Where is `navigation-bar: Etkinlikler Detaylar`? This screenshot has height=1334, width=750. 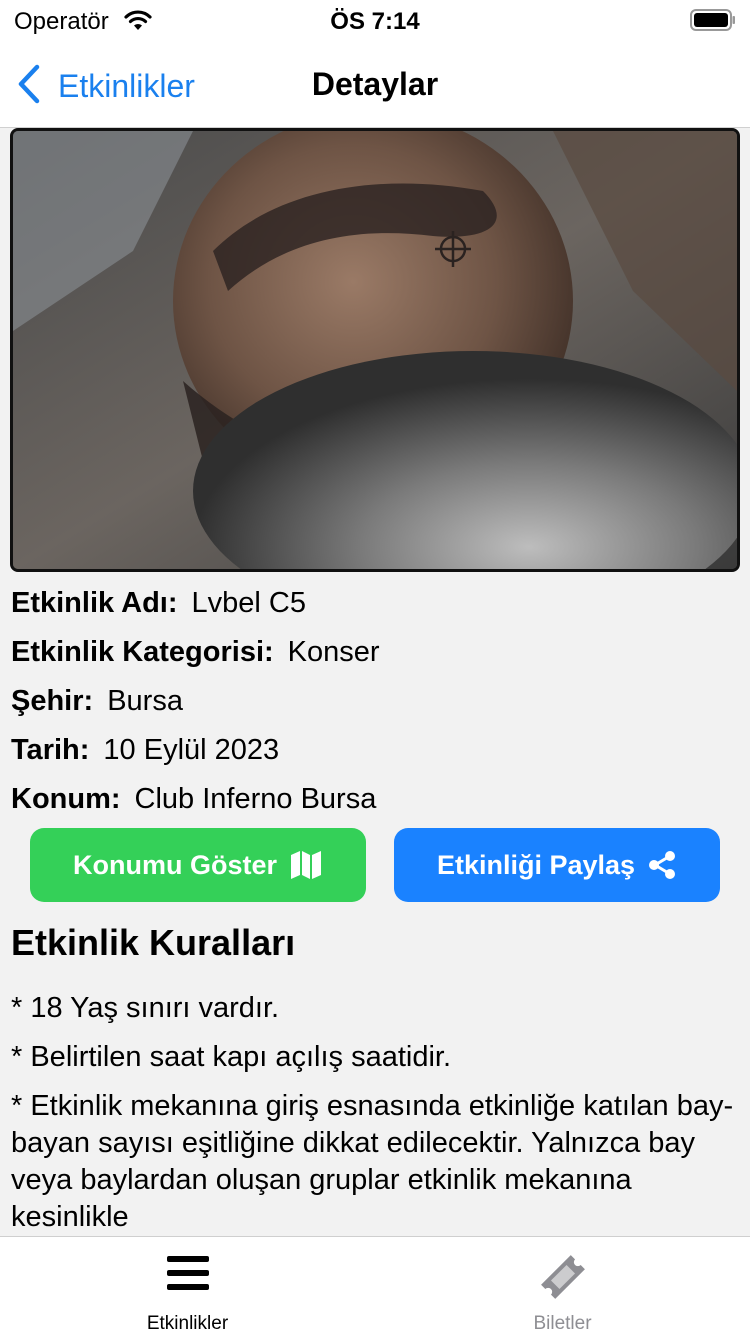
navigation-bar: Etkinlikler Detaylar is located at coordinates (375, 86).